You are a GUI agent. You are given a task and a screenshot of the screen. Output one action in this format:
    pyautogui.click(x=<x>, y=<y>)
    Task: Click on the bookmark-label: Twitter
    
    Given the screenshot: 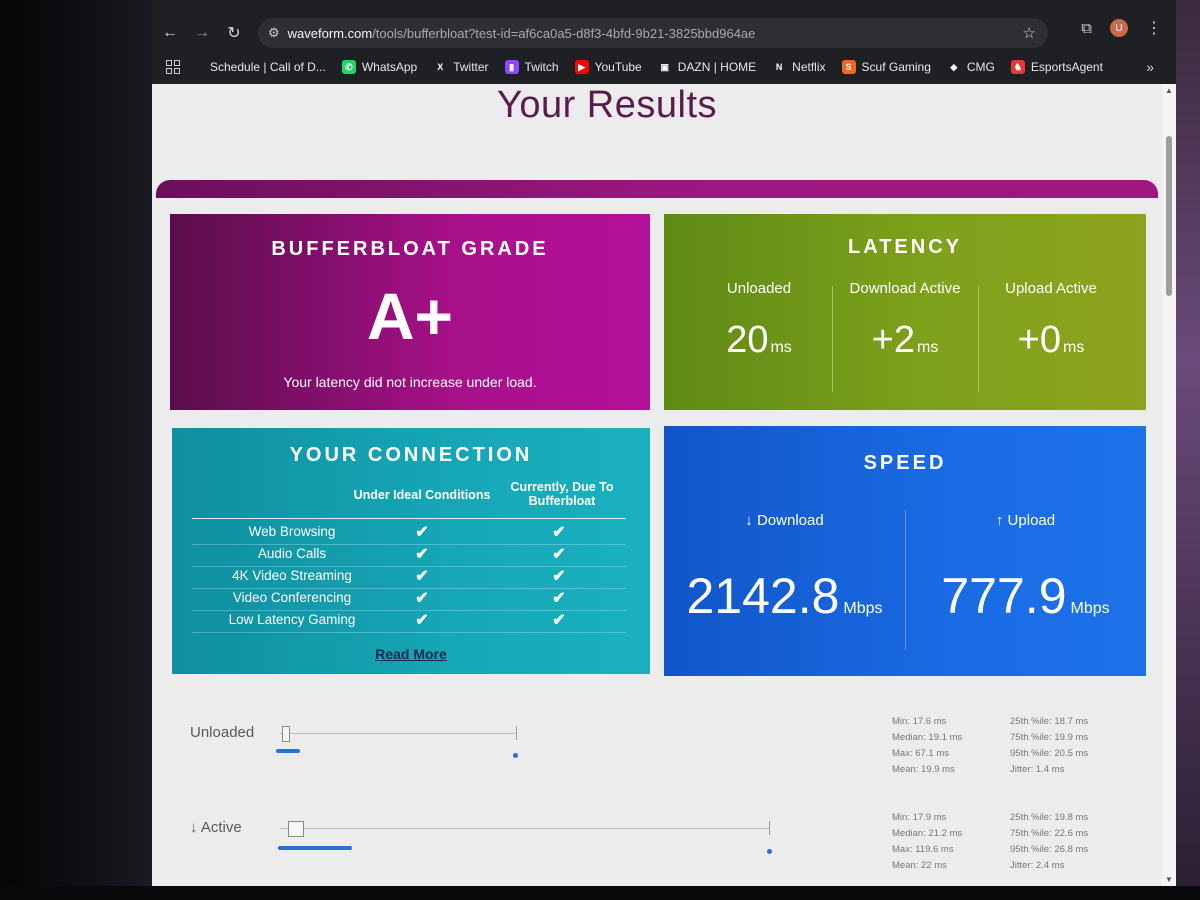 What is the action you would take?
    pyautogui.click(x=471, y=67)
    